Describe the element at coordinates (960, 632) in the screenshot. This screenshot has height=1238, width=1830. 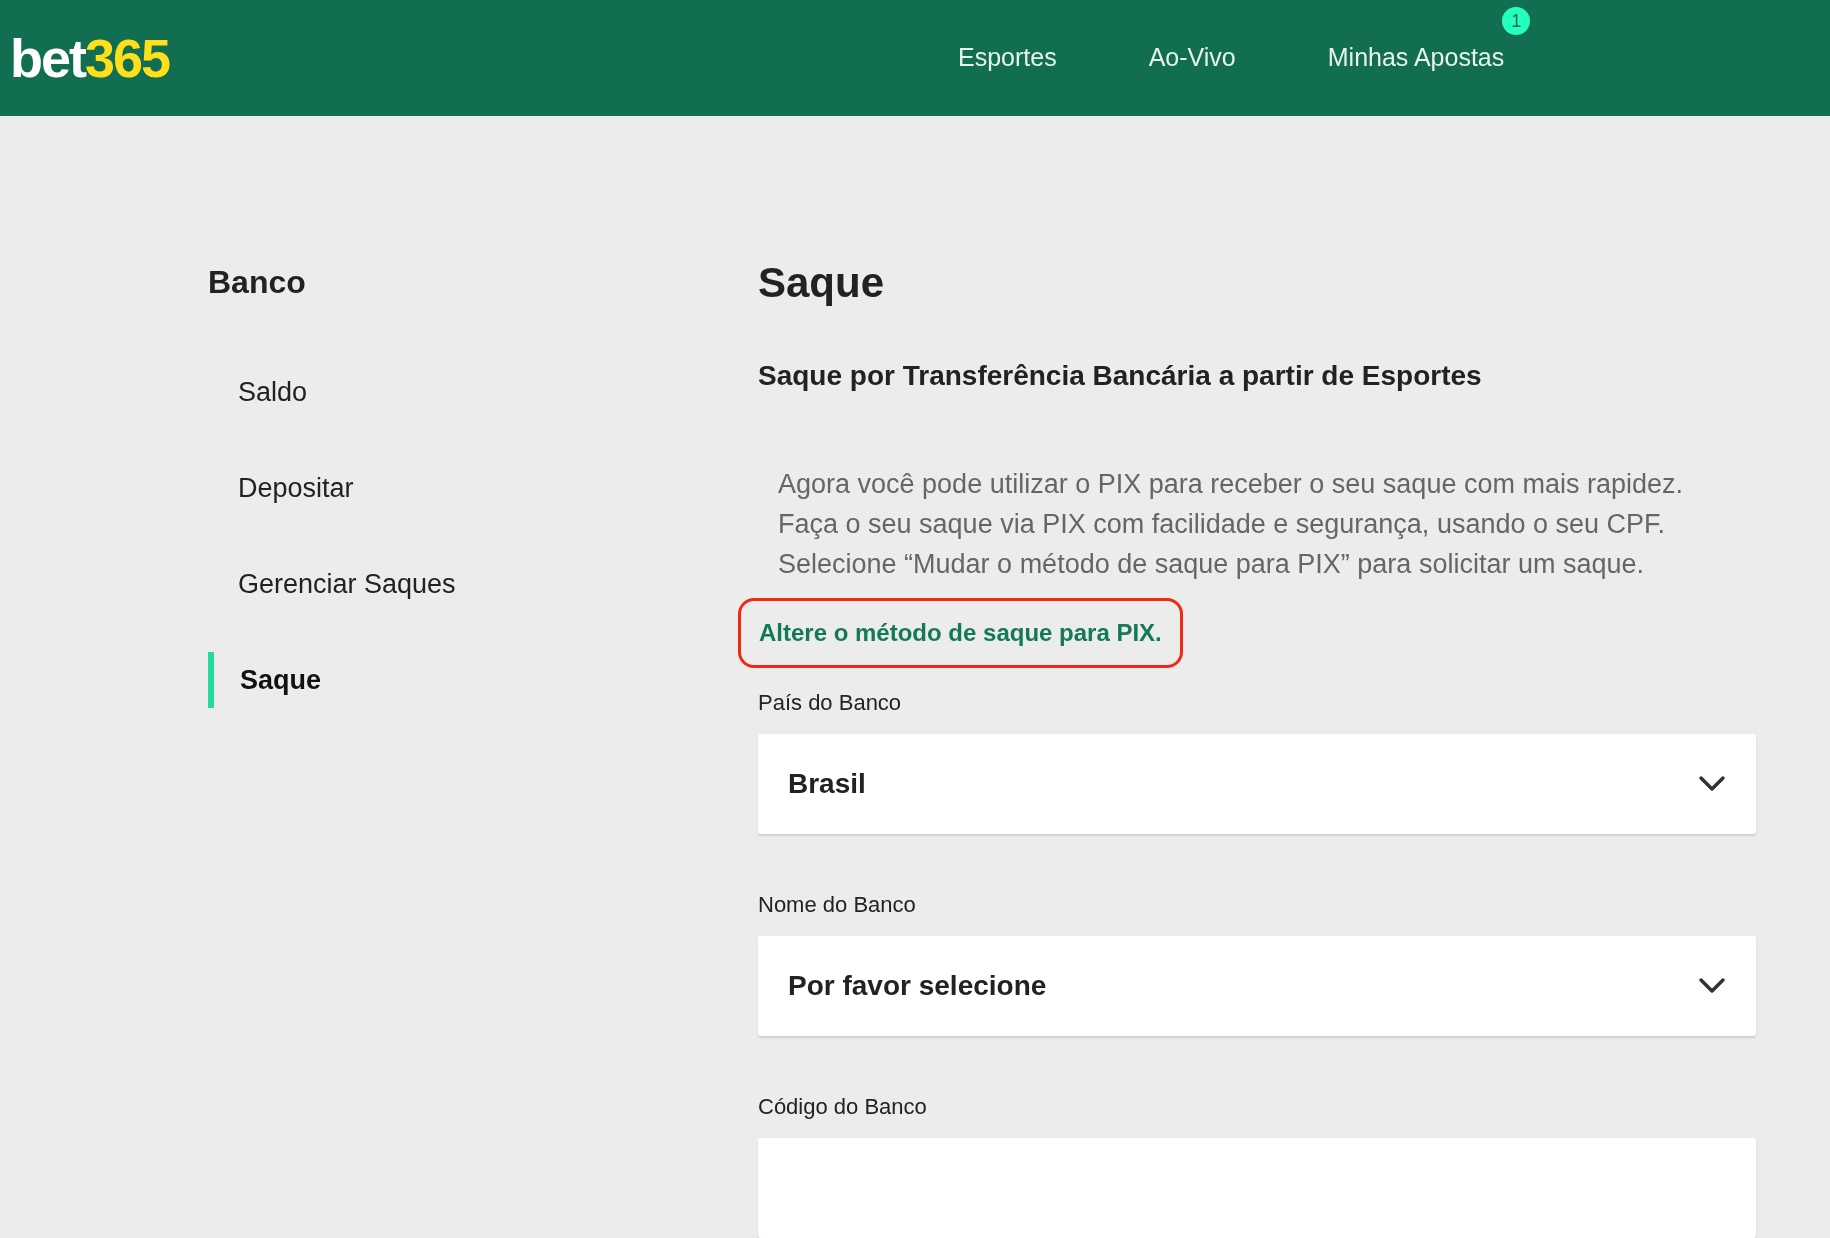
I see `pix-link: Altere o método de saque para PIX.` at that location.